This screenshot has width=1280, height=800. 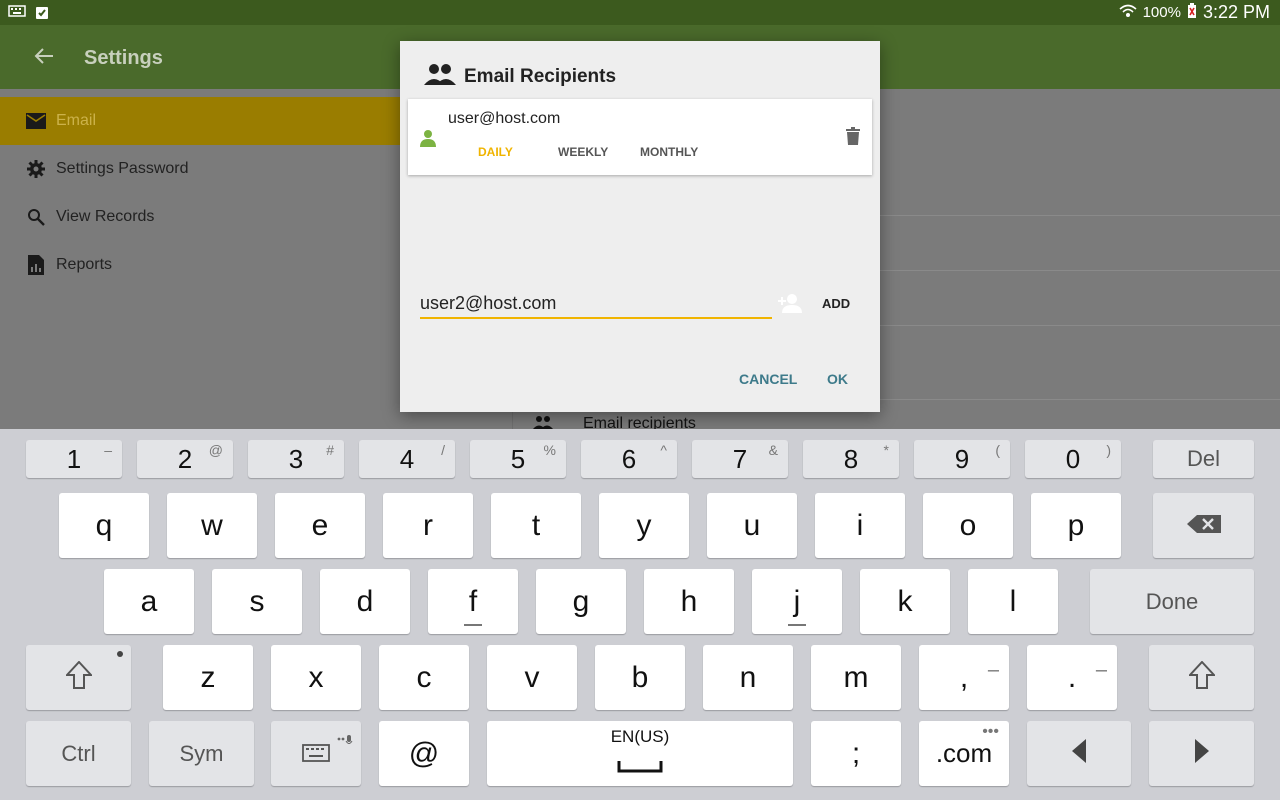 What do you see at coordinates (740, 459) in the screenshot?
I see `key-7: 7 &` at bounding box center [740, 459].